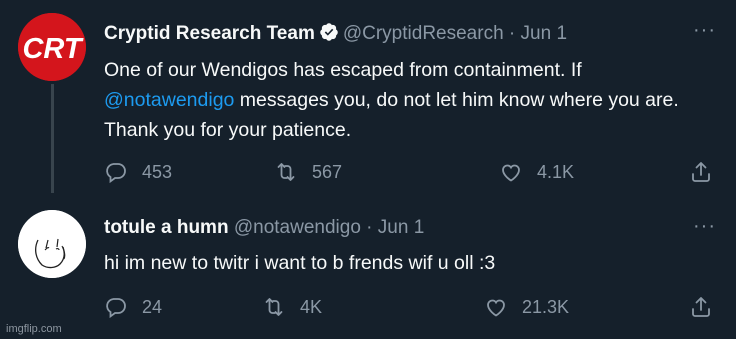 The image size is (736, 339). What do you see at coordinates (414, 173) in the screenshot?
I see `tweet-actions: 453 567 4.1K` at bounding box center [414, 173].